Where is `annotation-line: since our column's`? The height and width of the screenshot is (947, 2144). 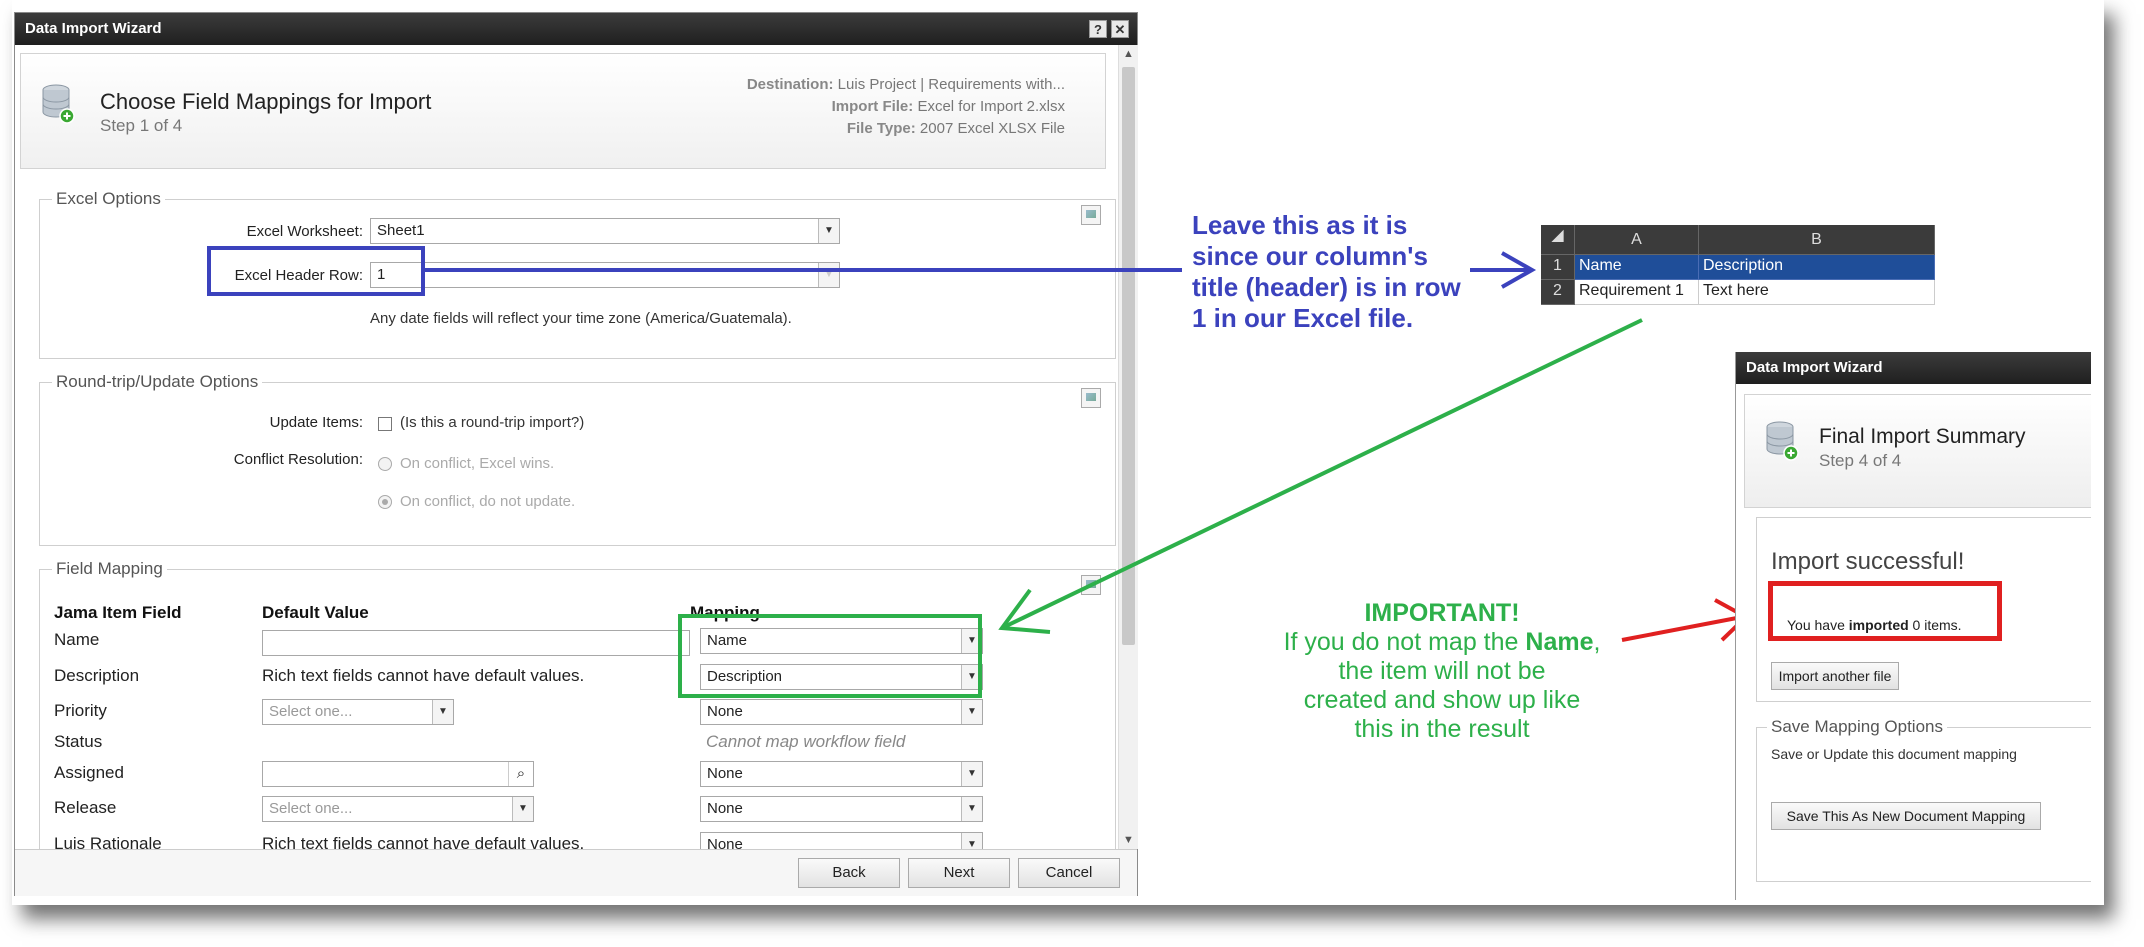
annotation-line: since our column's is located at coordinates (1310, 256).